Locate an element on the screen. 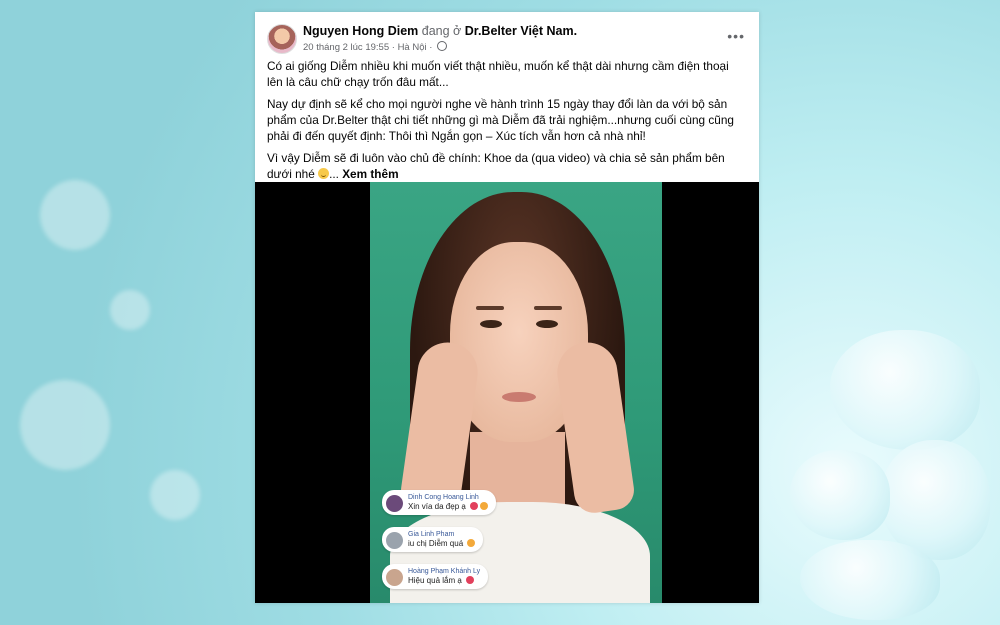 The width and height of the screenshot is (1000, 625). smile-emoji-icon is located at coordinates (324, 173).